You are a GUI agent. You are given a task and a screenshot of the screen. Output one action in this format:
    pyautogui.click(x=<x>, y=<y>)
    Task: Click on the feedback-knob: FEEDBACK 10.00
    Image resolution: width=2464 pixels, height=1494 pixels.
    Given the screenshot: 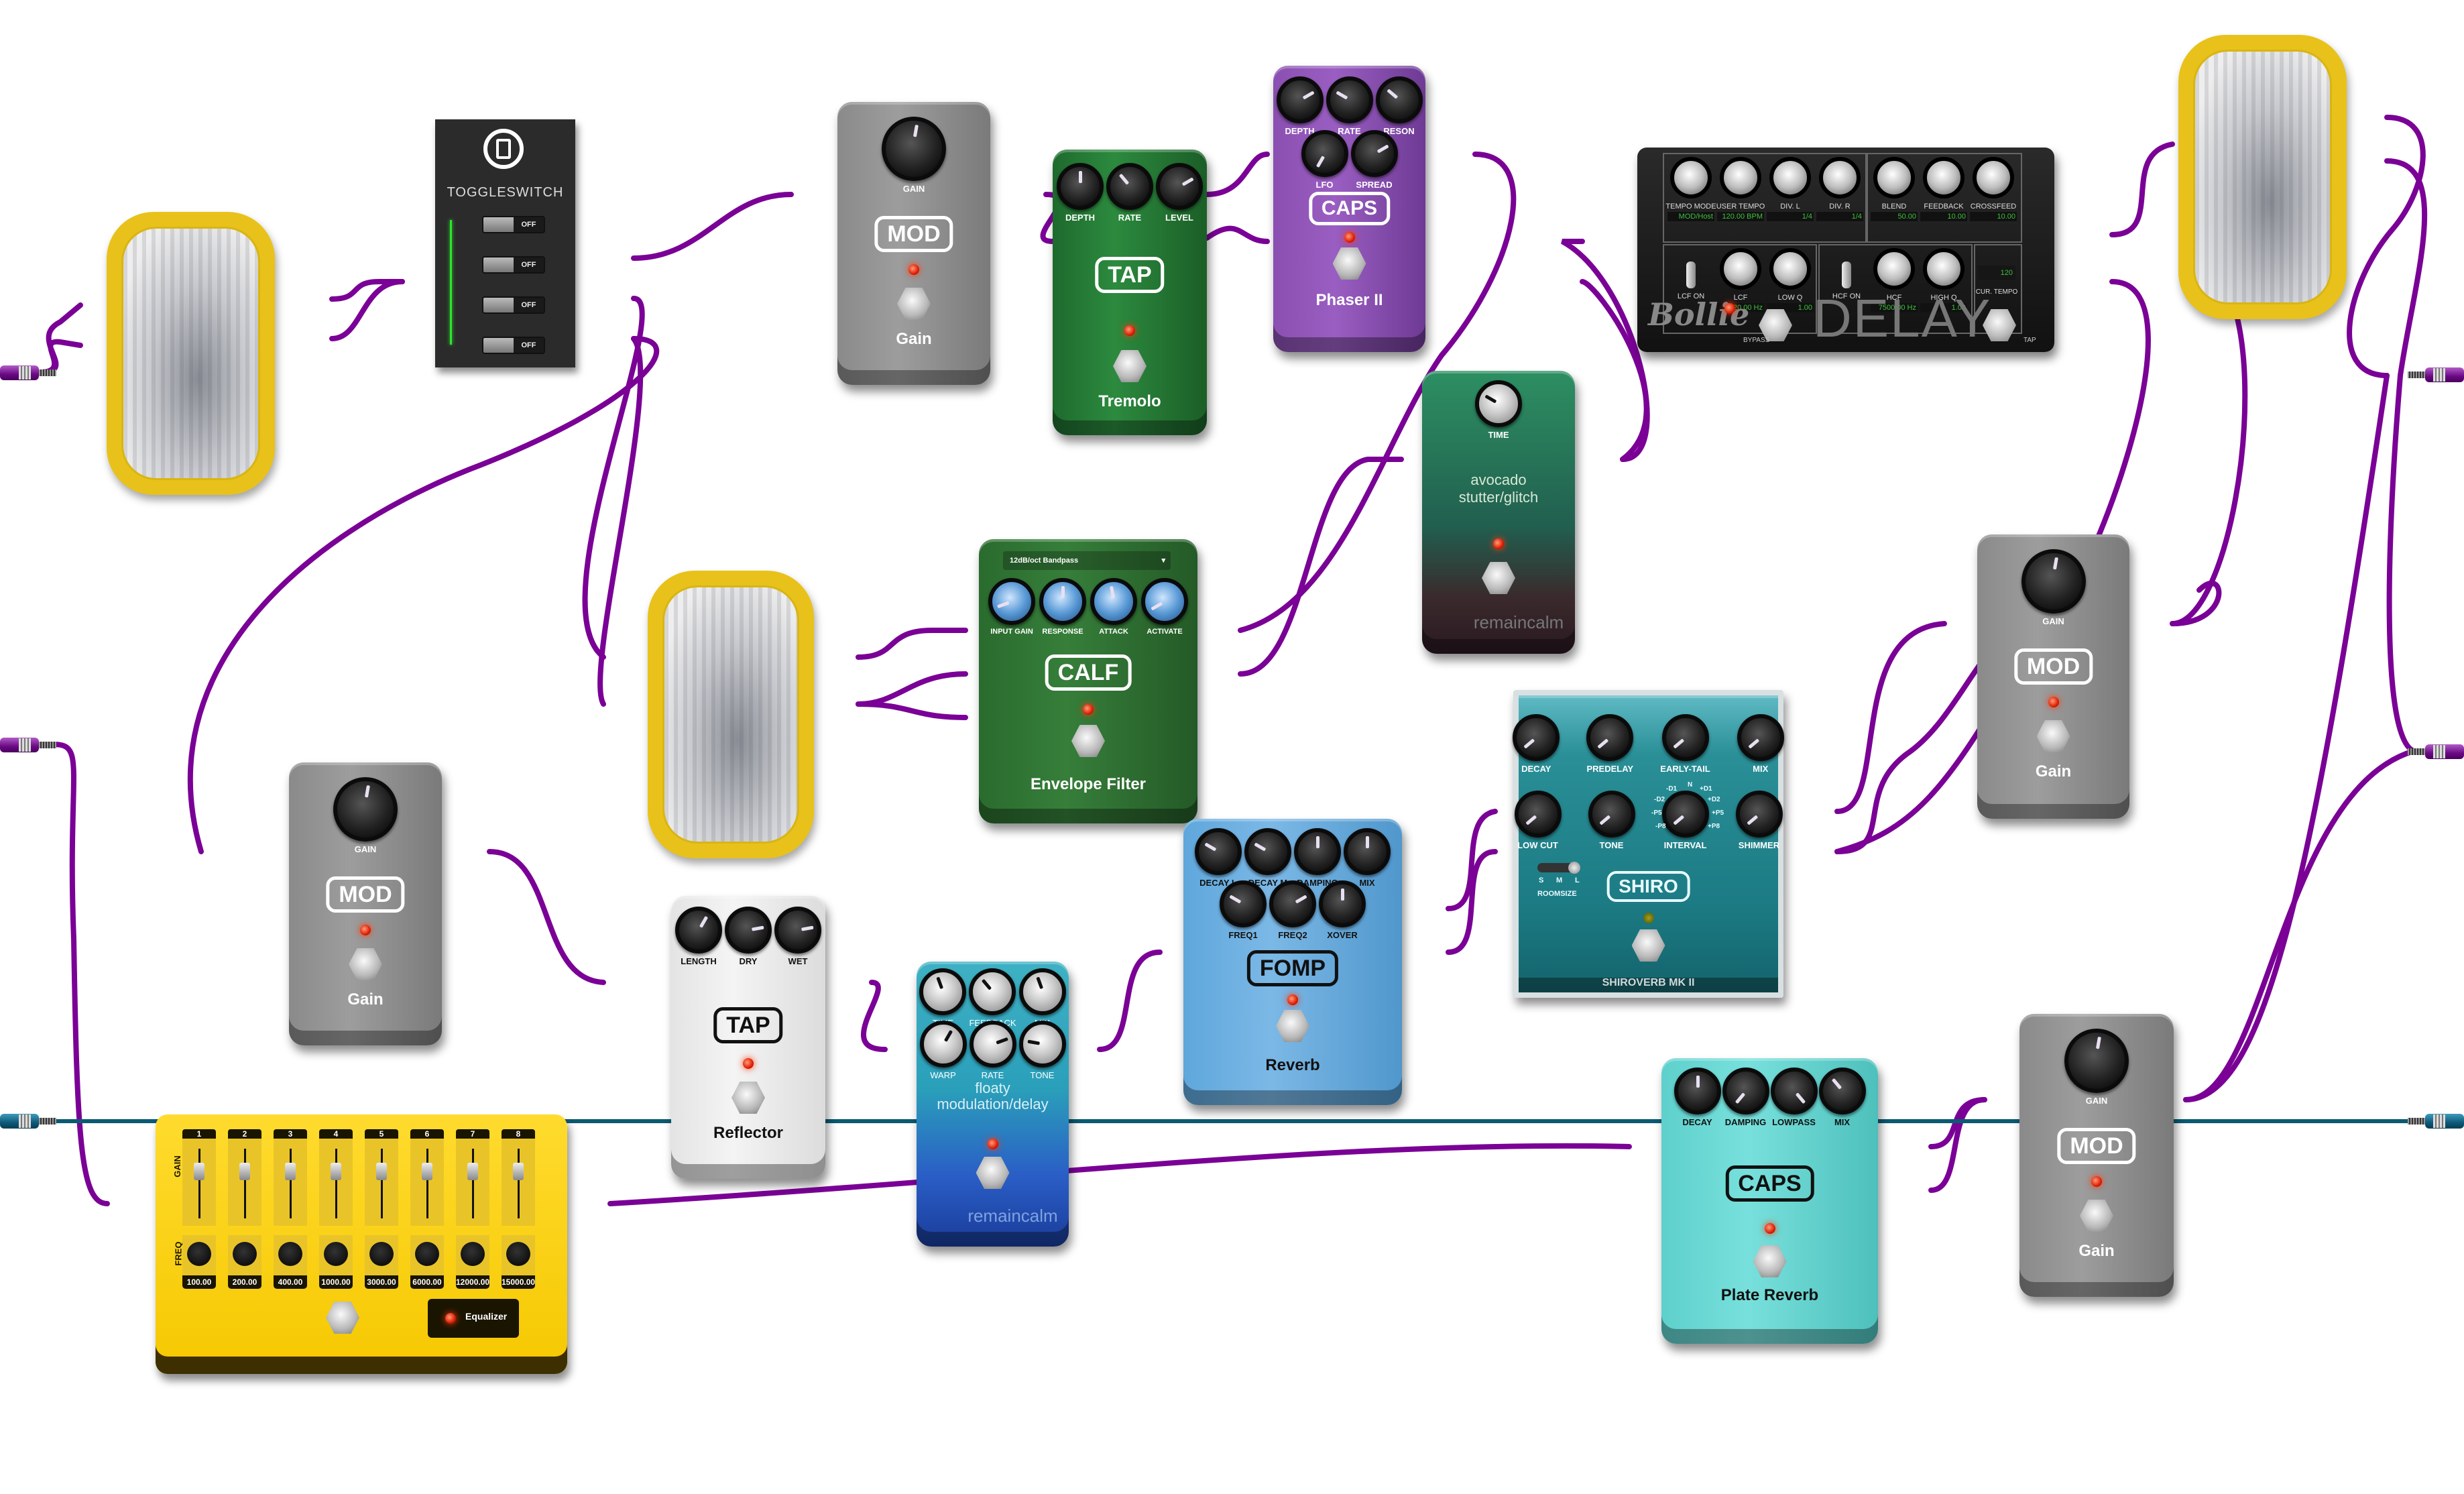 What is the action you would take?
    pyautogui.click(x=1944, y=189)
    